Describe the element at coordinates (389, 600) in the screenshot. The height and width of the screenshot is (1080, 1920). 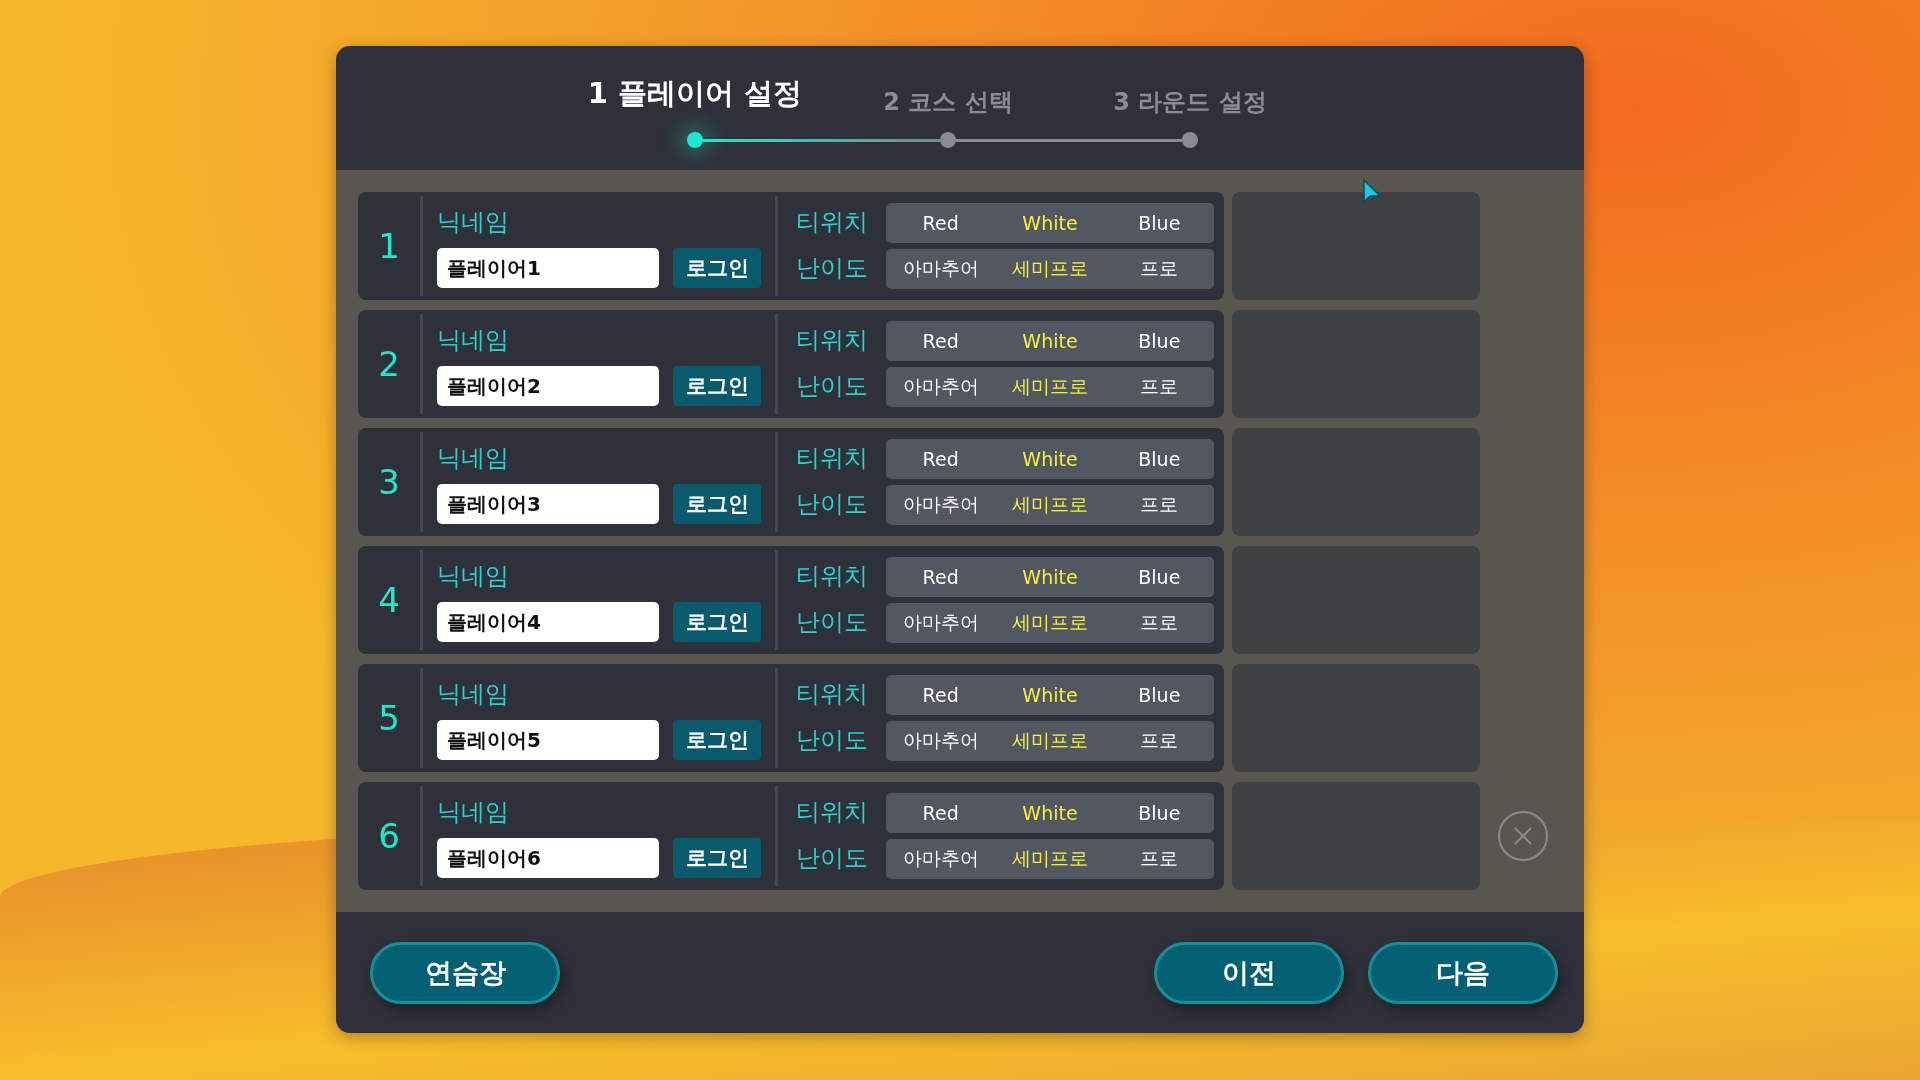
I see `player-number: 4` at that location.